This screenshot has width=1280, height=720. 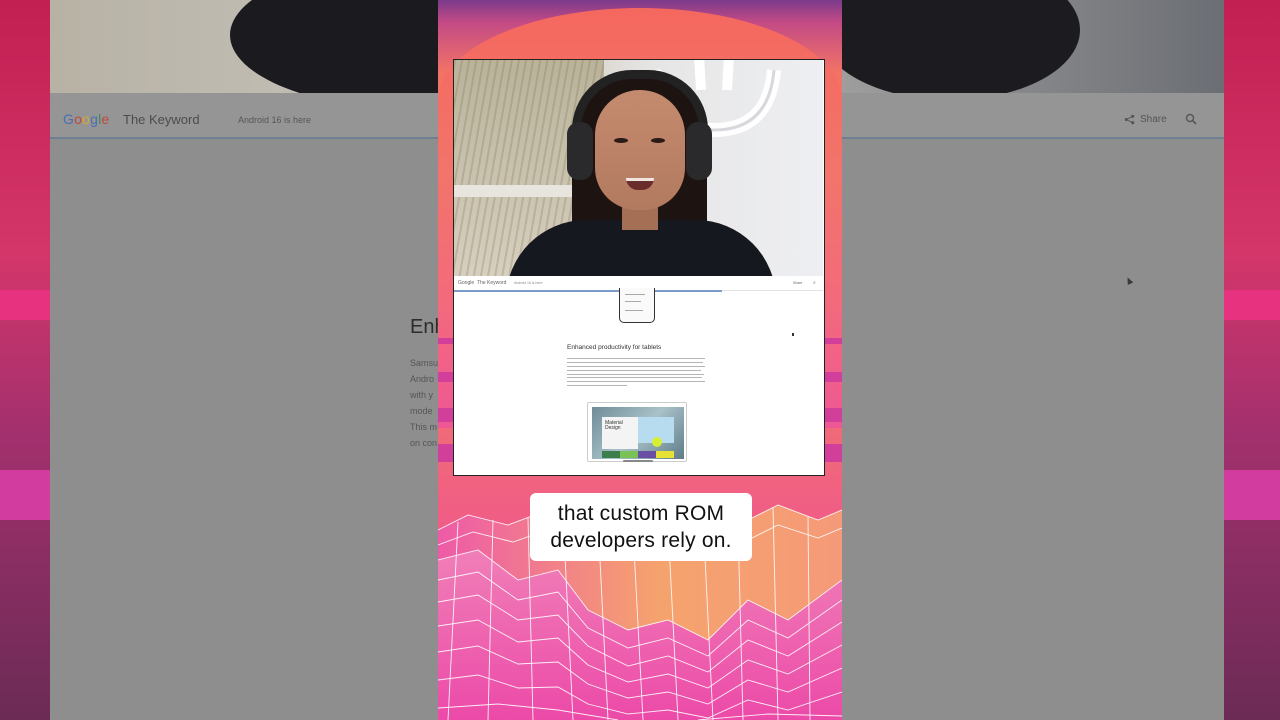 What do you see at coordinates (424, 443) in the screenshot?
I see `backdrop-article-line: on con` at bounding box center [424, 443].